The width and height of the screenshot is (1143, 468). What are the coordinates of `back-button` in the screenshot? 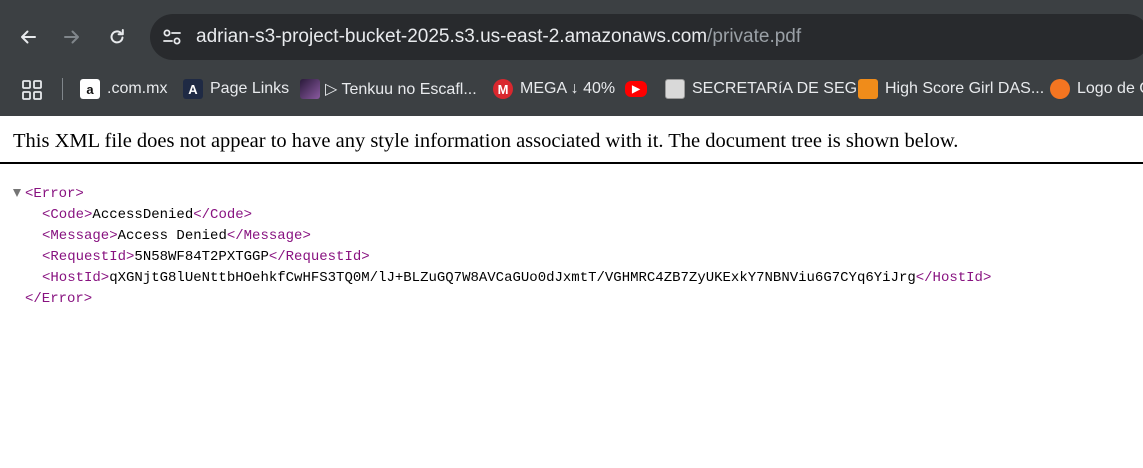 It's located at (28, 37).